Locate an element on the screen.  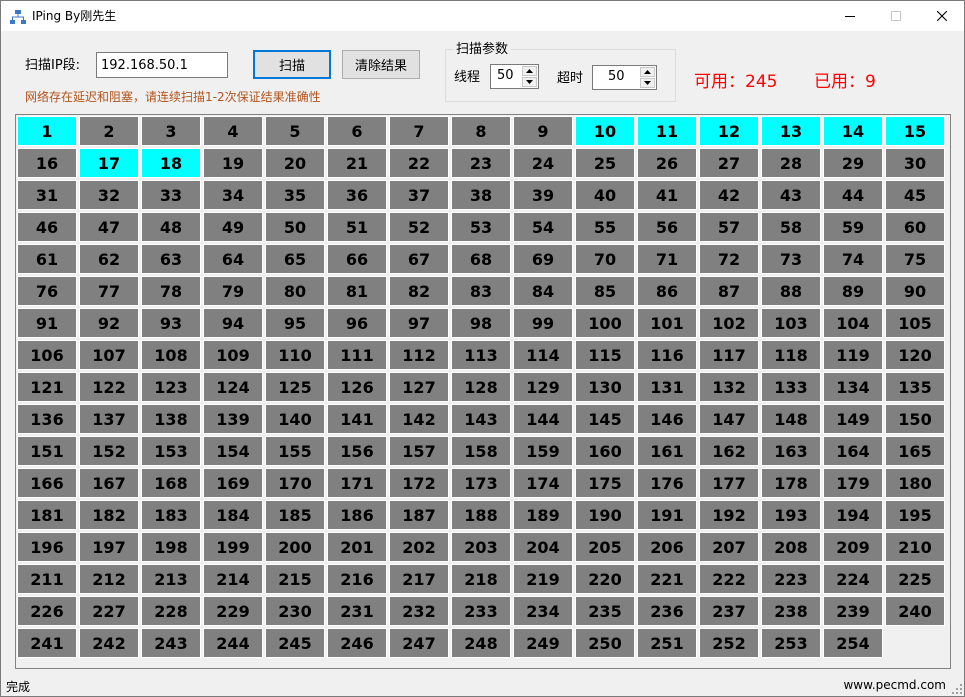
ip-cell-29: 29 is located at coordinates (853, 163).